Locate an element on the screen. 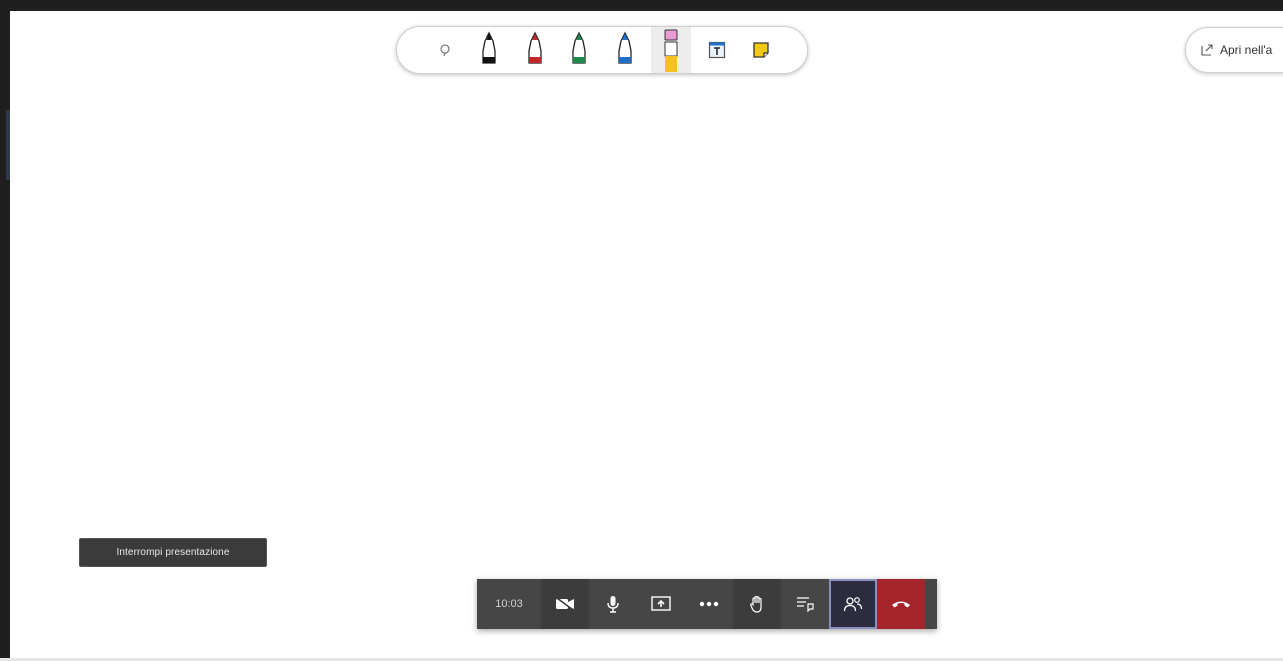  green-pen-tool is located at coordinates (579, 50).